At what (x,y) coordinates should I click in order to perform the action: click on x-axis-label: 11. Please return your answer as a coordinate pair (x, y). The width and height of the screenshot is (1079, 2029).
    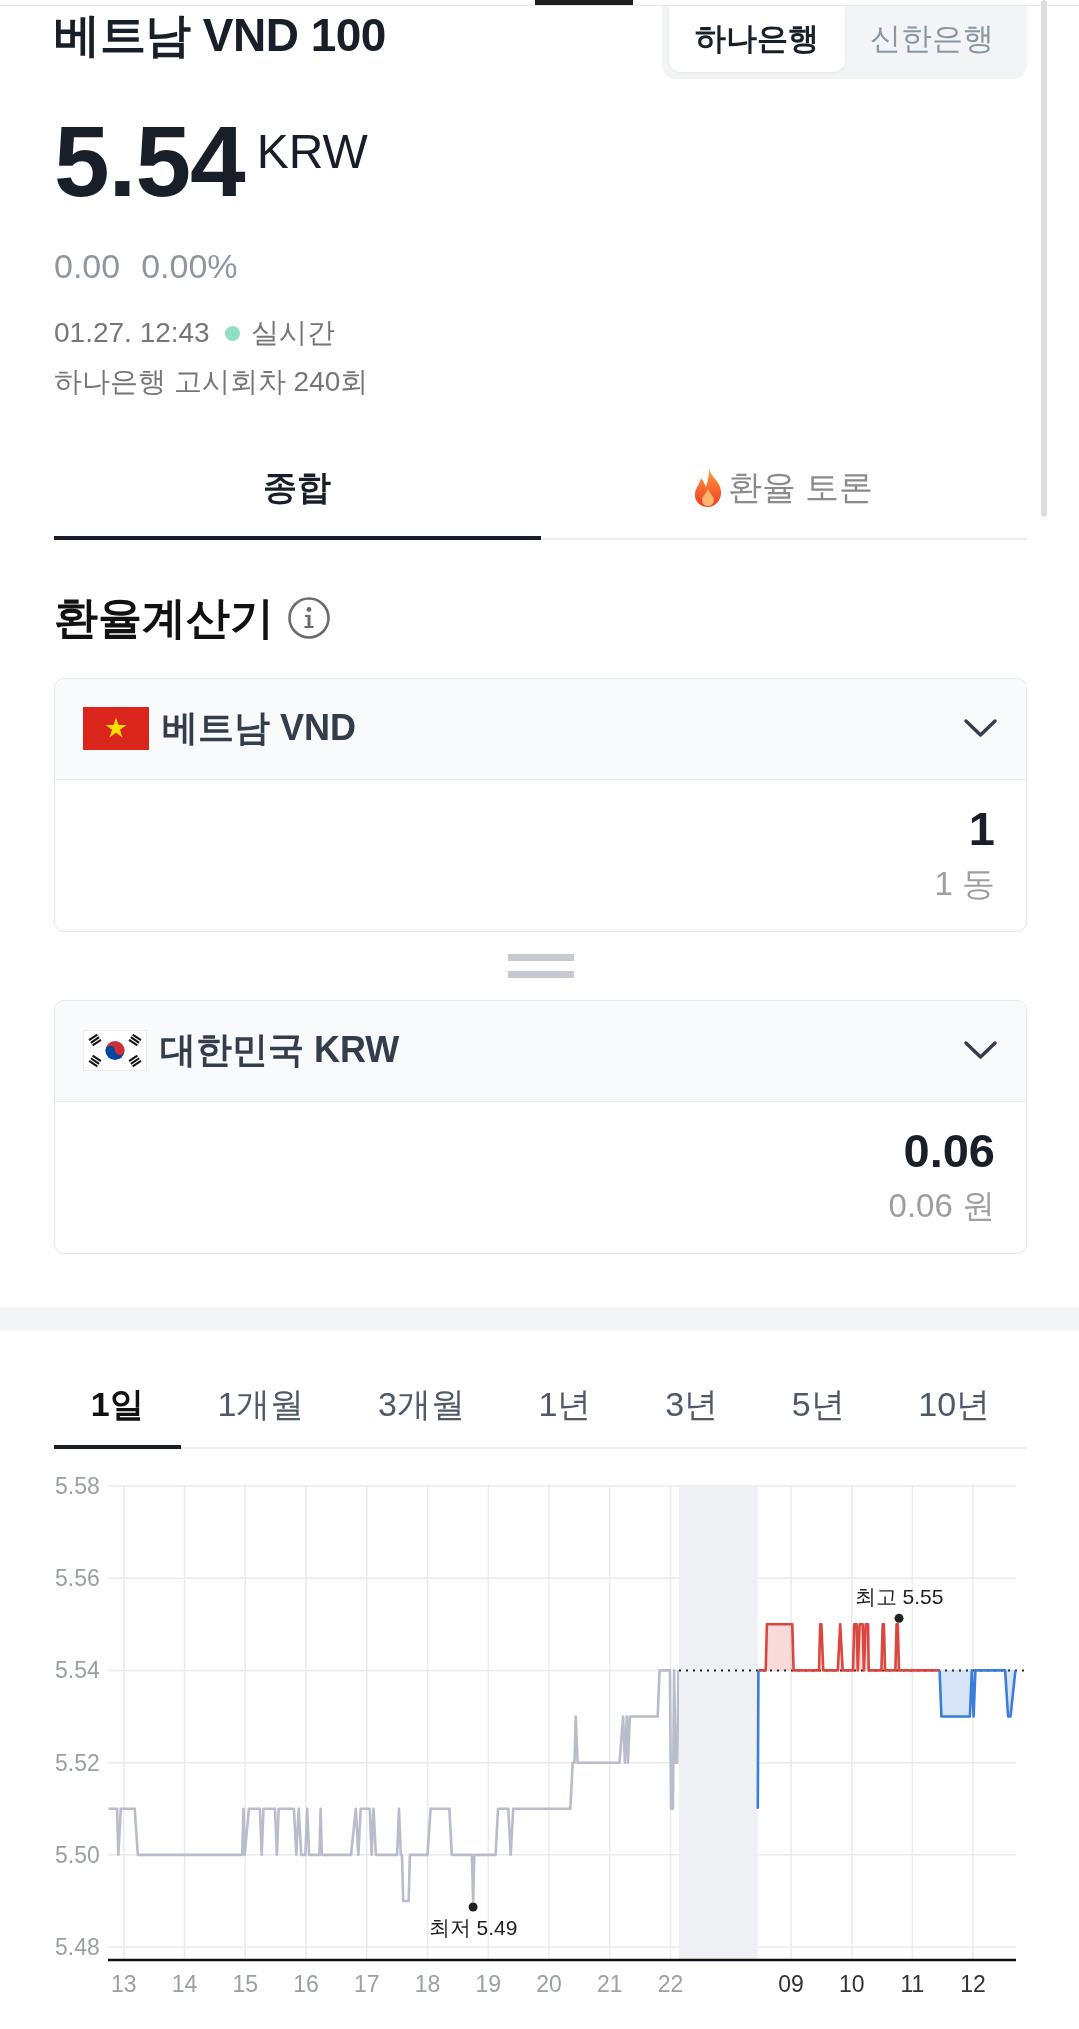
    Looking at the image, I should click on (912, 1983).